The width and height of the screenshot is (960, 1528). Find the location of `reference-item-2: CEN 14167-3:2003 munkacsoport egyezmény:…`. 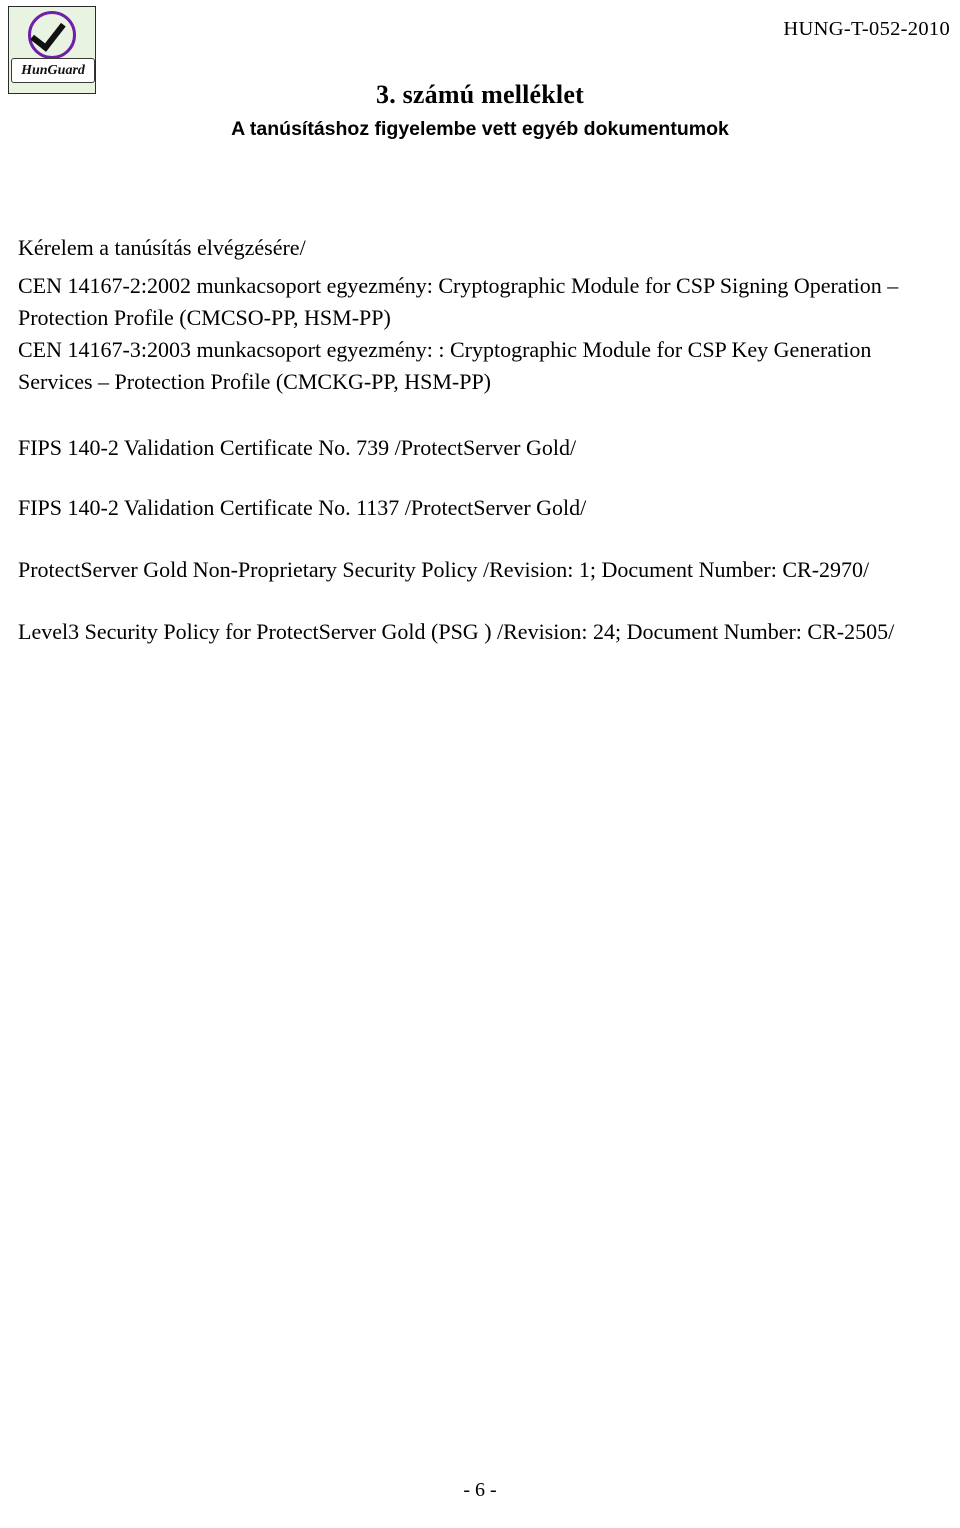

reference-item-2: CEN 14167-3:2003 munkacsoport egyezmény:… is located at coordinates (445, 365).